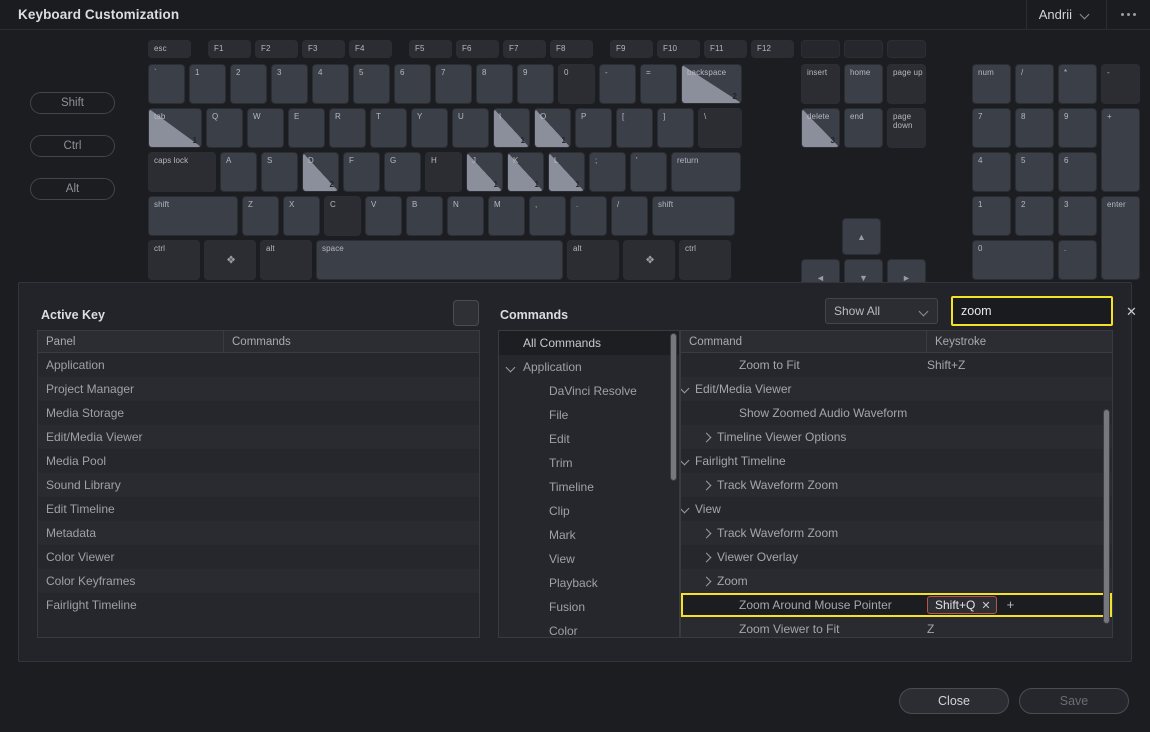  Describe the element at coordinates (525, 172) in the screenshot. I see `key-k: K1` at that location.